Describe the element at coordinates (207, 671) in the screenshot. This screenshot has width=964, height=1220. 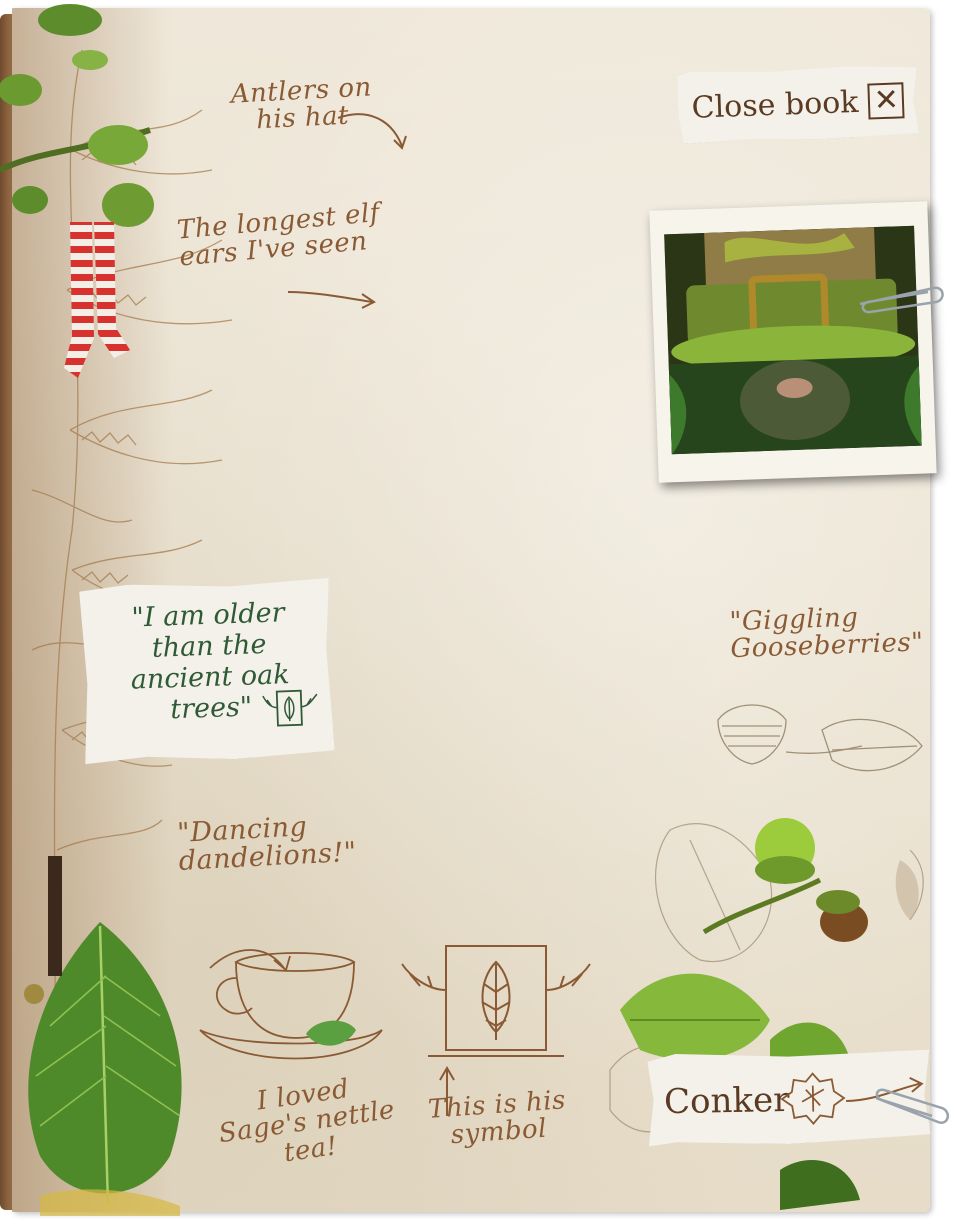
I see `quote-card: "I am older than the ancient oak trees"` at that location.